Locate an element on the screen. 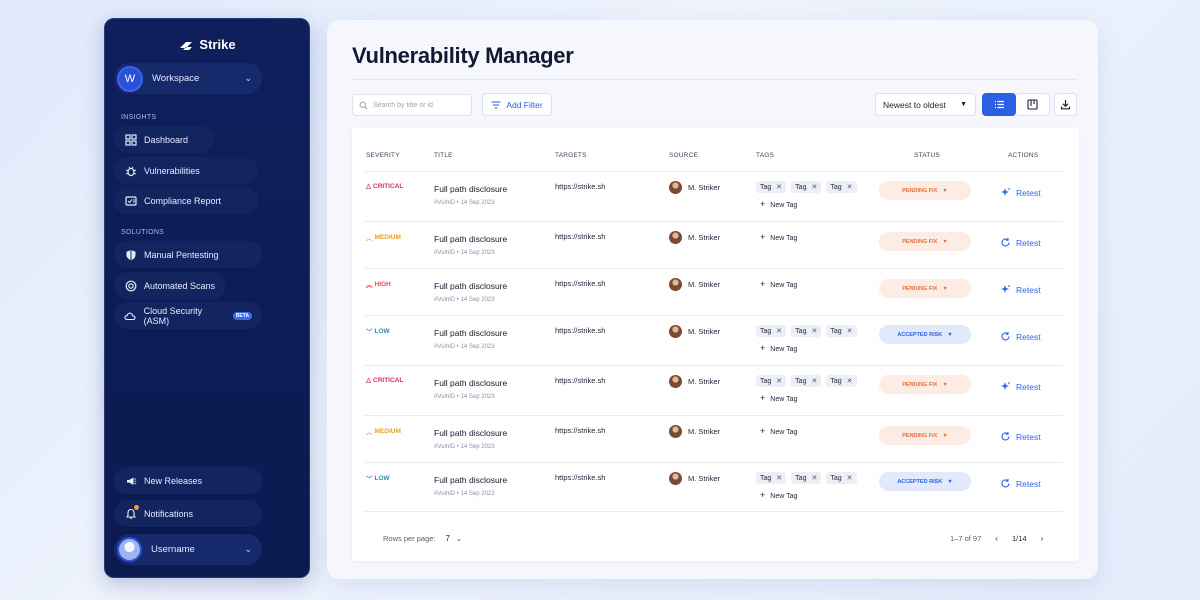 This screenshot has height=600, width=1200. add-filter-button: Add Filter is located at coordinates (517, 104).